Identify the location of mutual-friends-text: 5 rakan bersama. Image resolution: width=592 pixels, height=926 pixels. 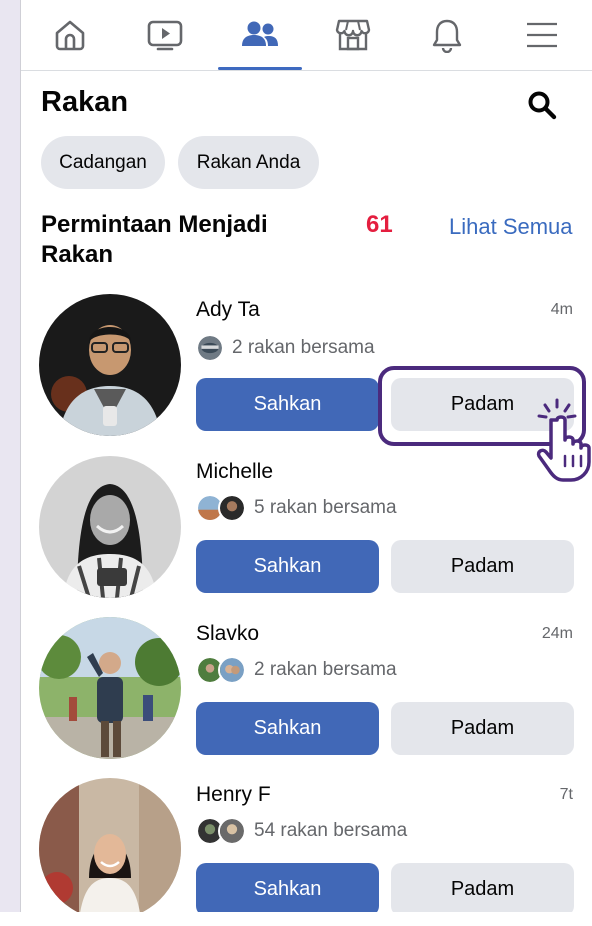
(325, 507).